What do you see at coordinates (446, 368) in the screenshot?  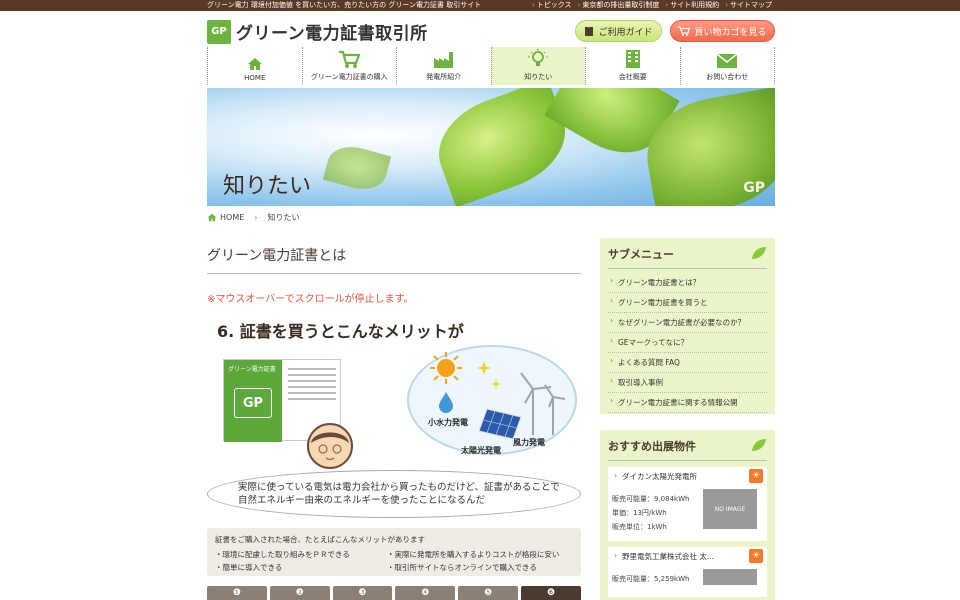 I see `sun-icon` at bounding box center [446, 368].